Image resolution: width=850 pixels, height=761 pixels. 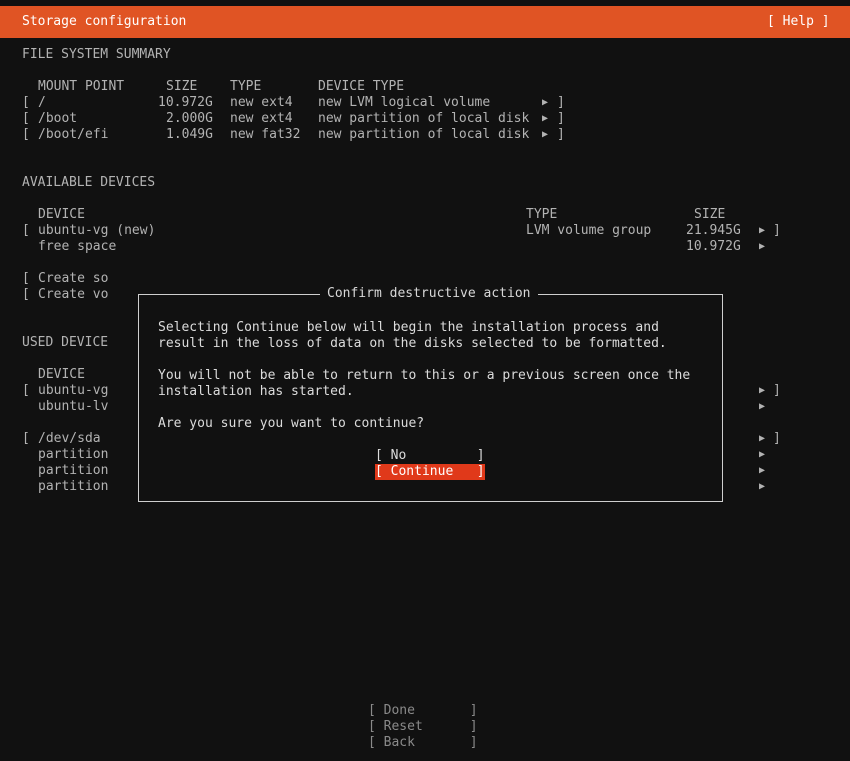 I want to click on fs-summary-heading: FILE SYSTEM SUMMARY, so click(x=96, y=54).